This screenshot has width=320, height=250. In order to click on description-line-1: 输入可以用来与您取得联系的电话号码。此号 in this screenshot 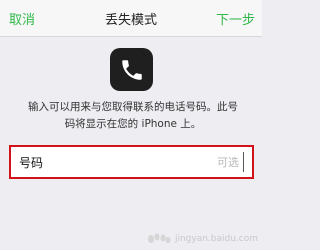, I will do `click(133, 107)`.